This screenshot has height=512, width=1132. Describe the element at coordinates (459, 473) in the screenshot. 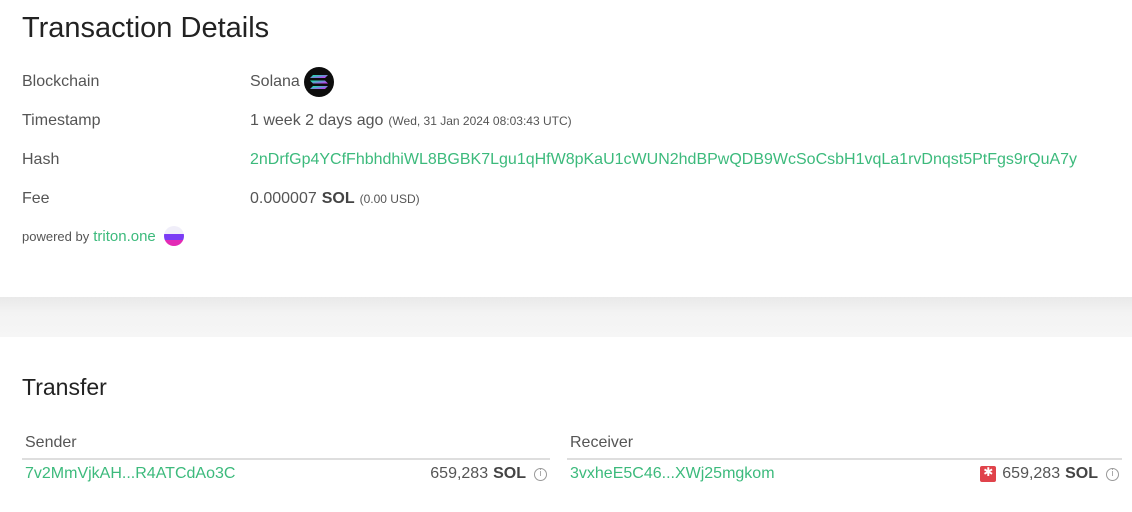

I see `sender-amount-value: 659,283` at that location.